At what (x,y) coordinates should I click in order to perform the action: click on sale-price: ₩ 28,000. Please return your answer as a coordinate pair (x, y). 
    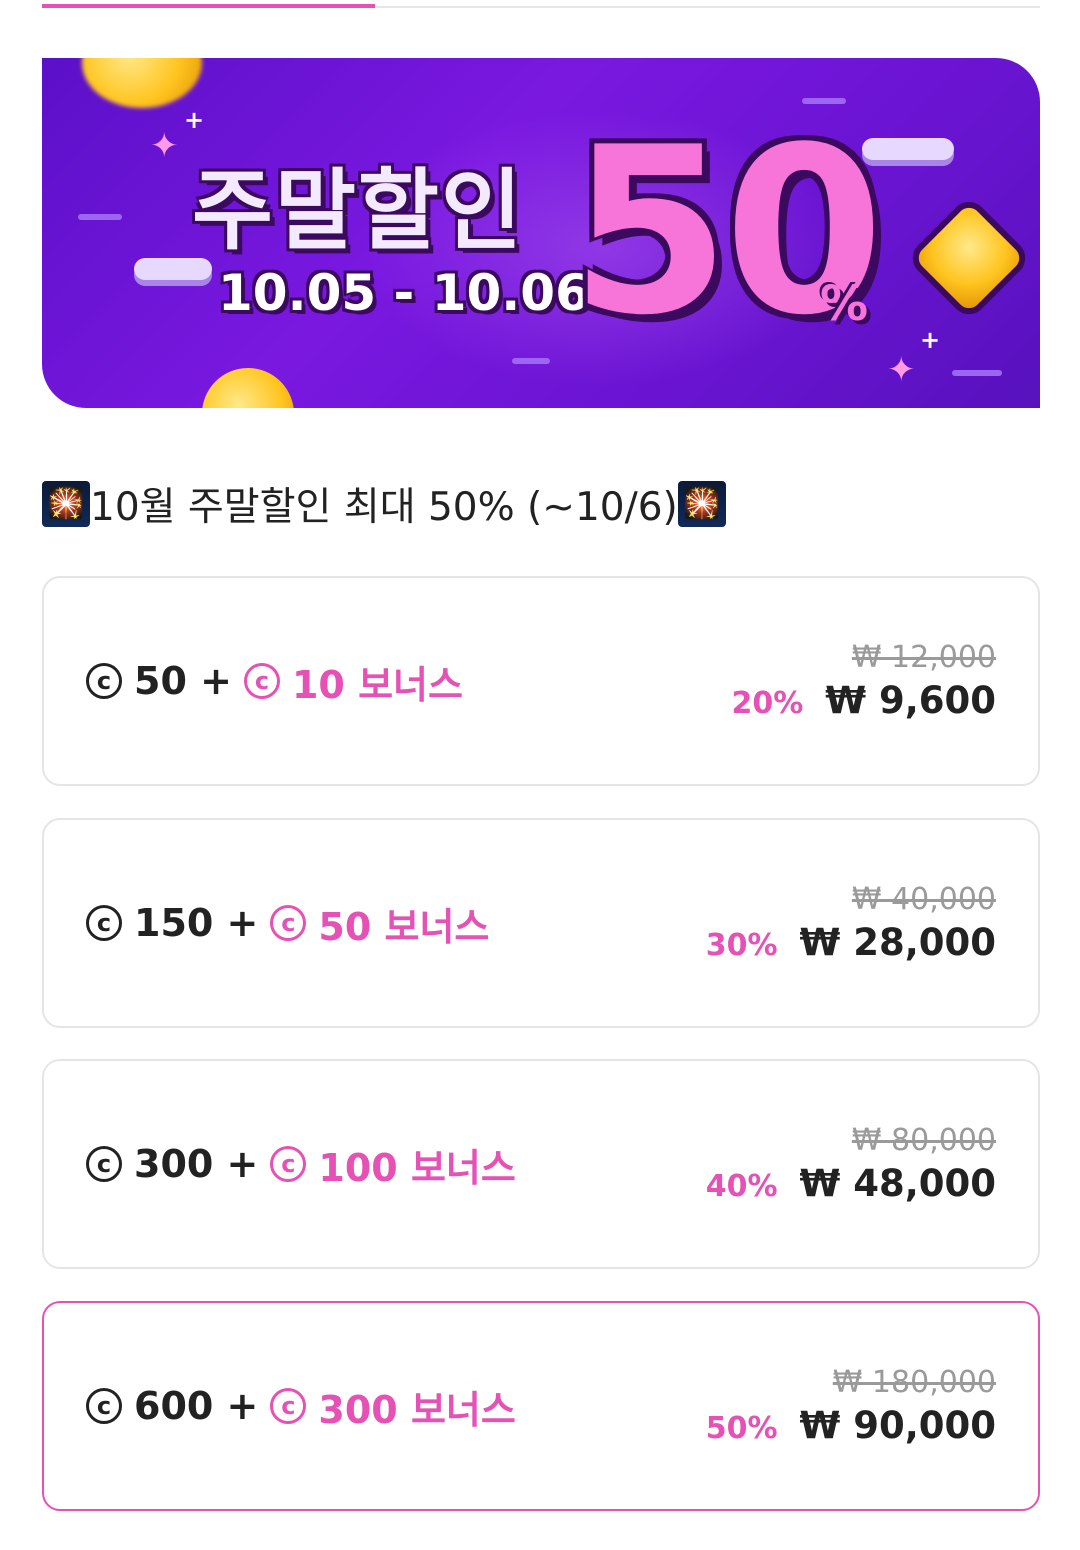
    Looking at the image, I should click on (897, 942).